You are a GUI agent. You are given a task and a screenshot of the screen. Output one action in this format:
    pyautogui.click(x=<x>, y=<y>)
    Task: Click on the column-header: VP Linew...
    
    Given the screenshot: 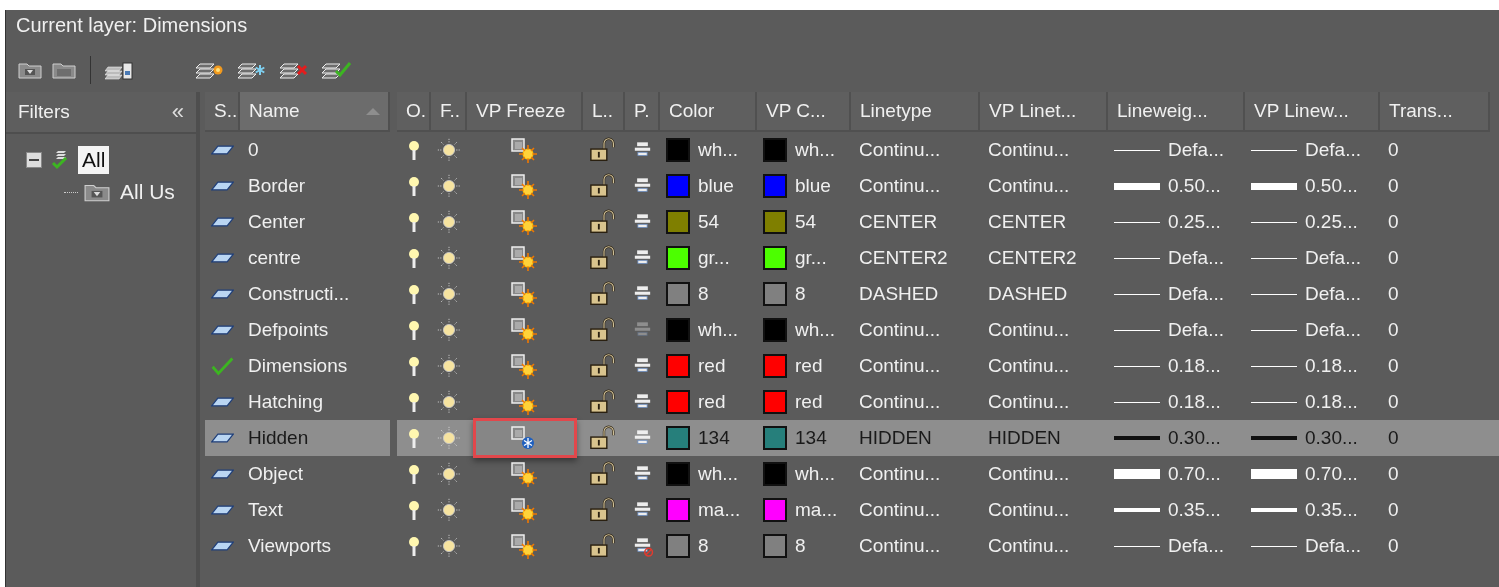 What is the action you would take?
    pyautogui.click(x=1312, y=112)
    